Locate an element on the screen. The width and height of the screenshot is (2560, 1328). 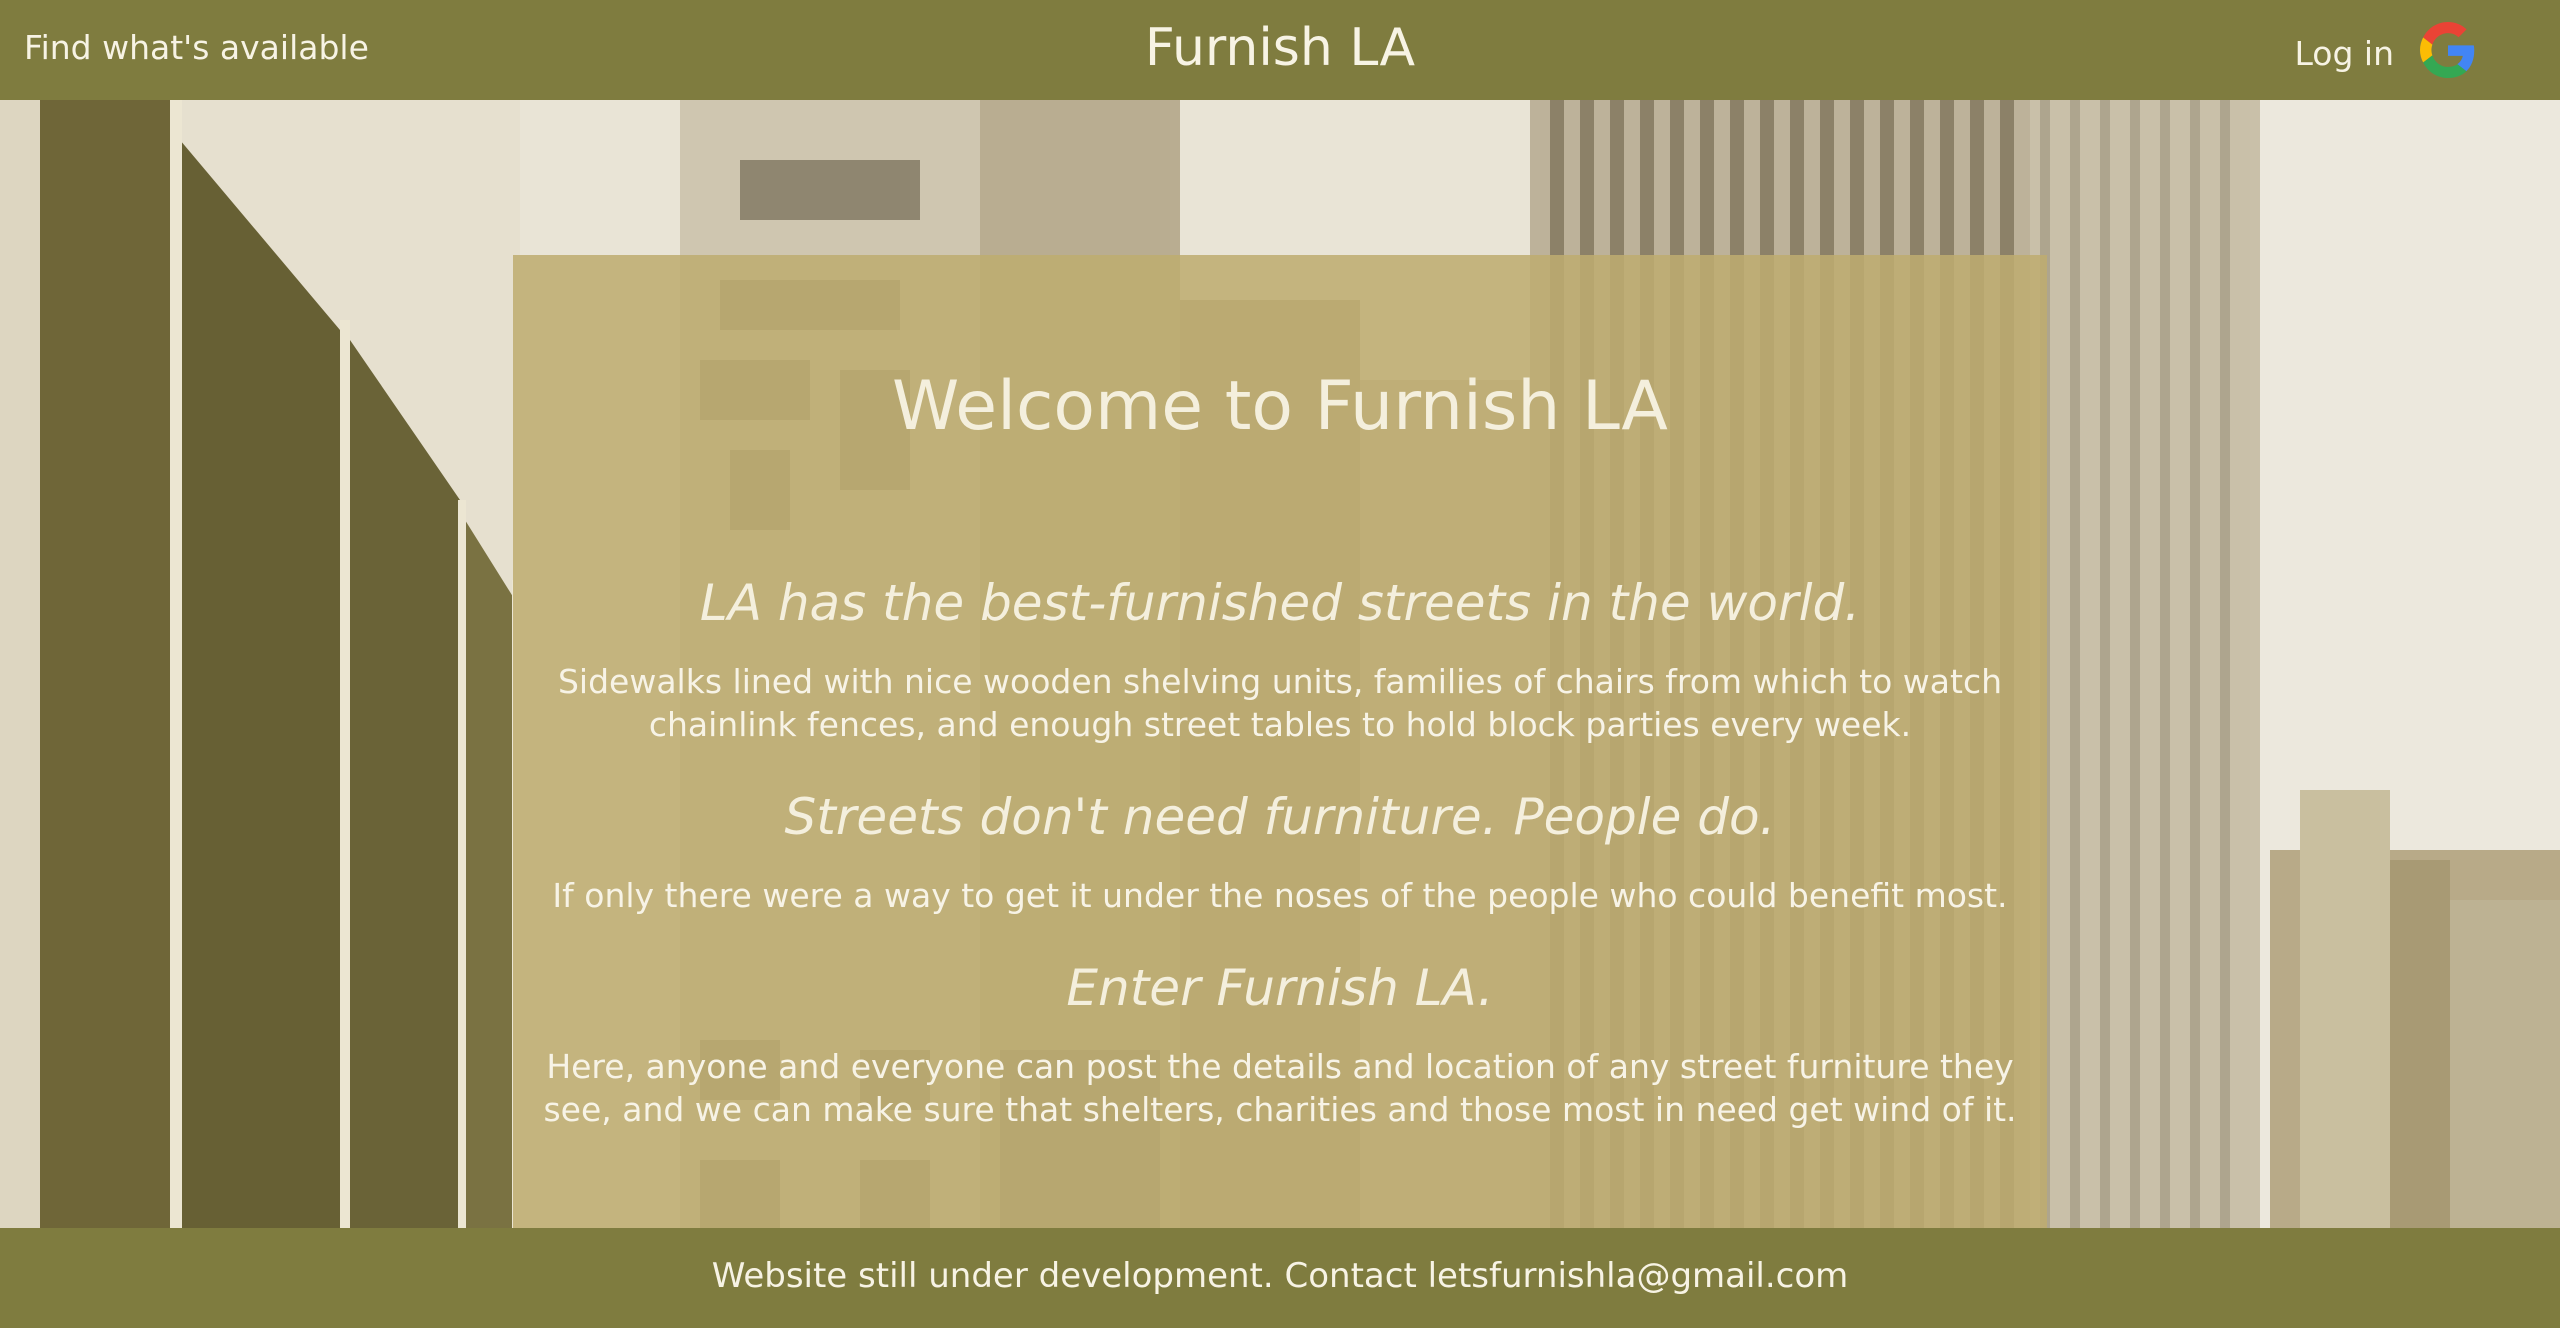
site-title: Furnish LA is located at coordinates (1280, 48).